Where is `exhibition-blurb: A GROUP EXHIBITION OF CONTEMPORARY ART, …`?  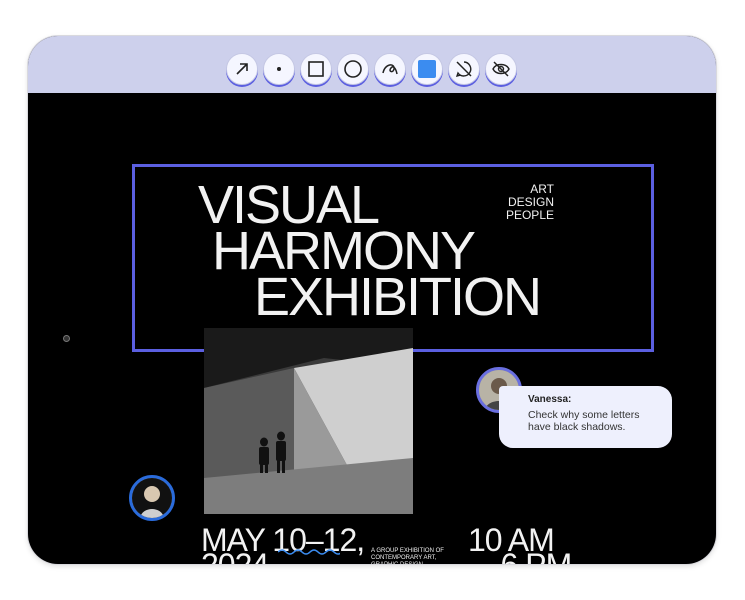 exhibition-blurb: A GROUP EXHIBITION OF CONTEMPORARY ART, … is located at coordinates (407, 556).